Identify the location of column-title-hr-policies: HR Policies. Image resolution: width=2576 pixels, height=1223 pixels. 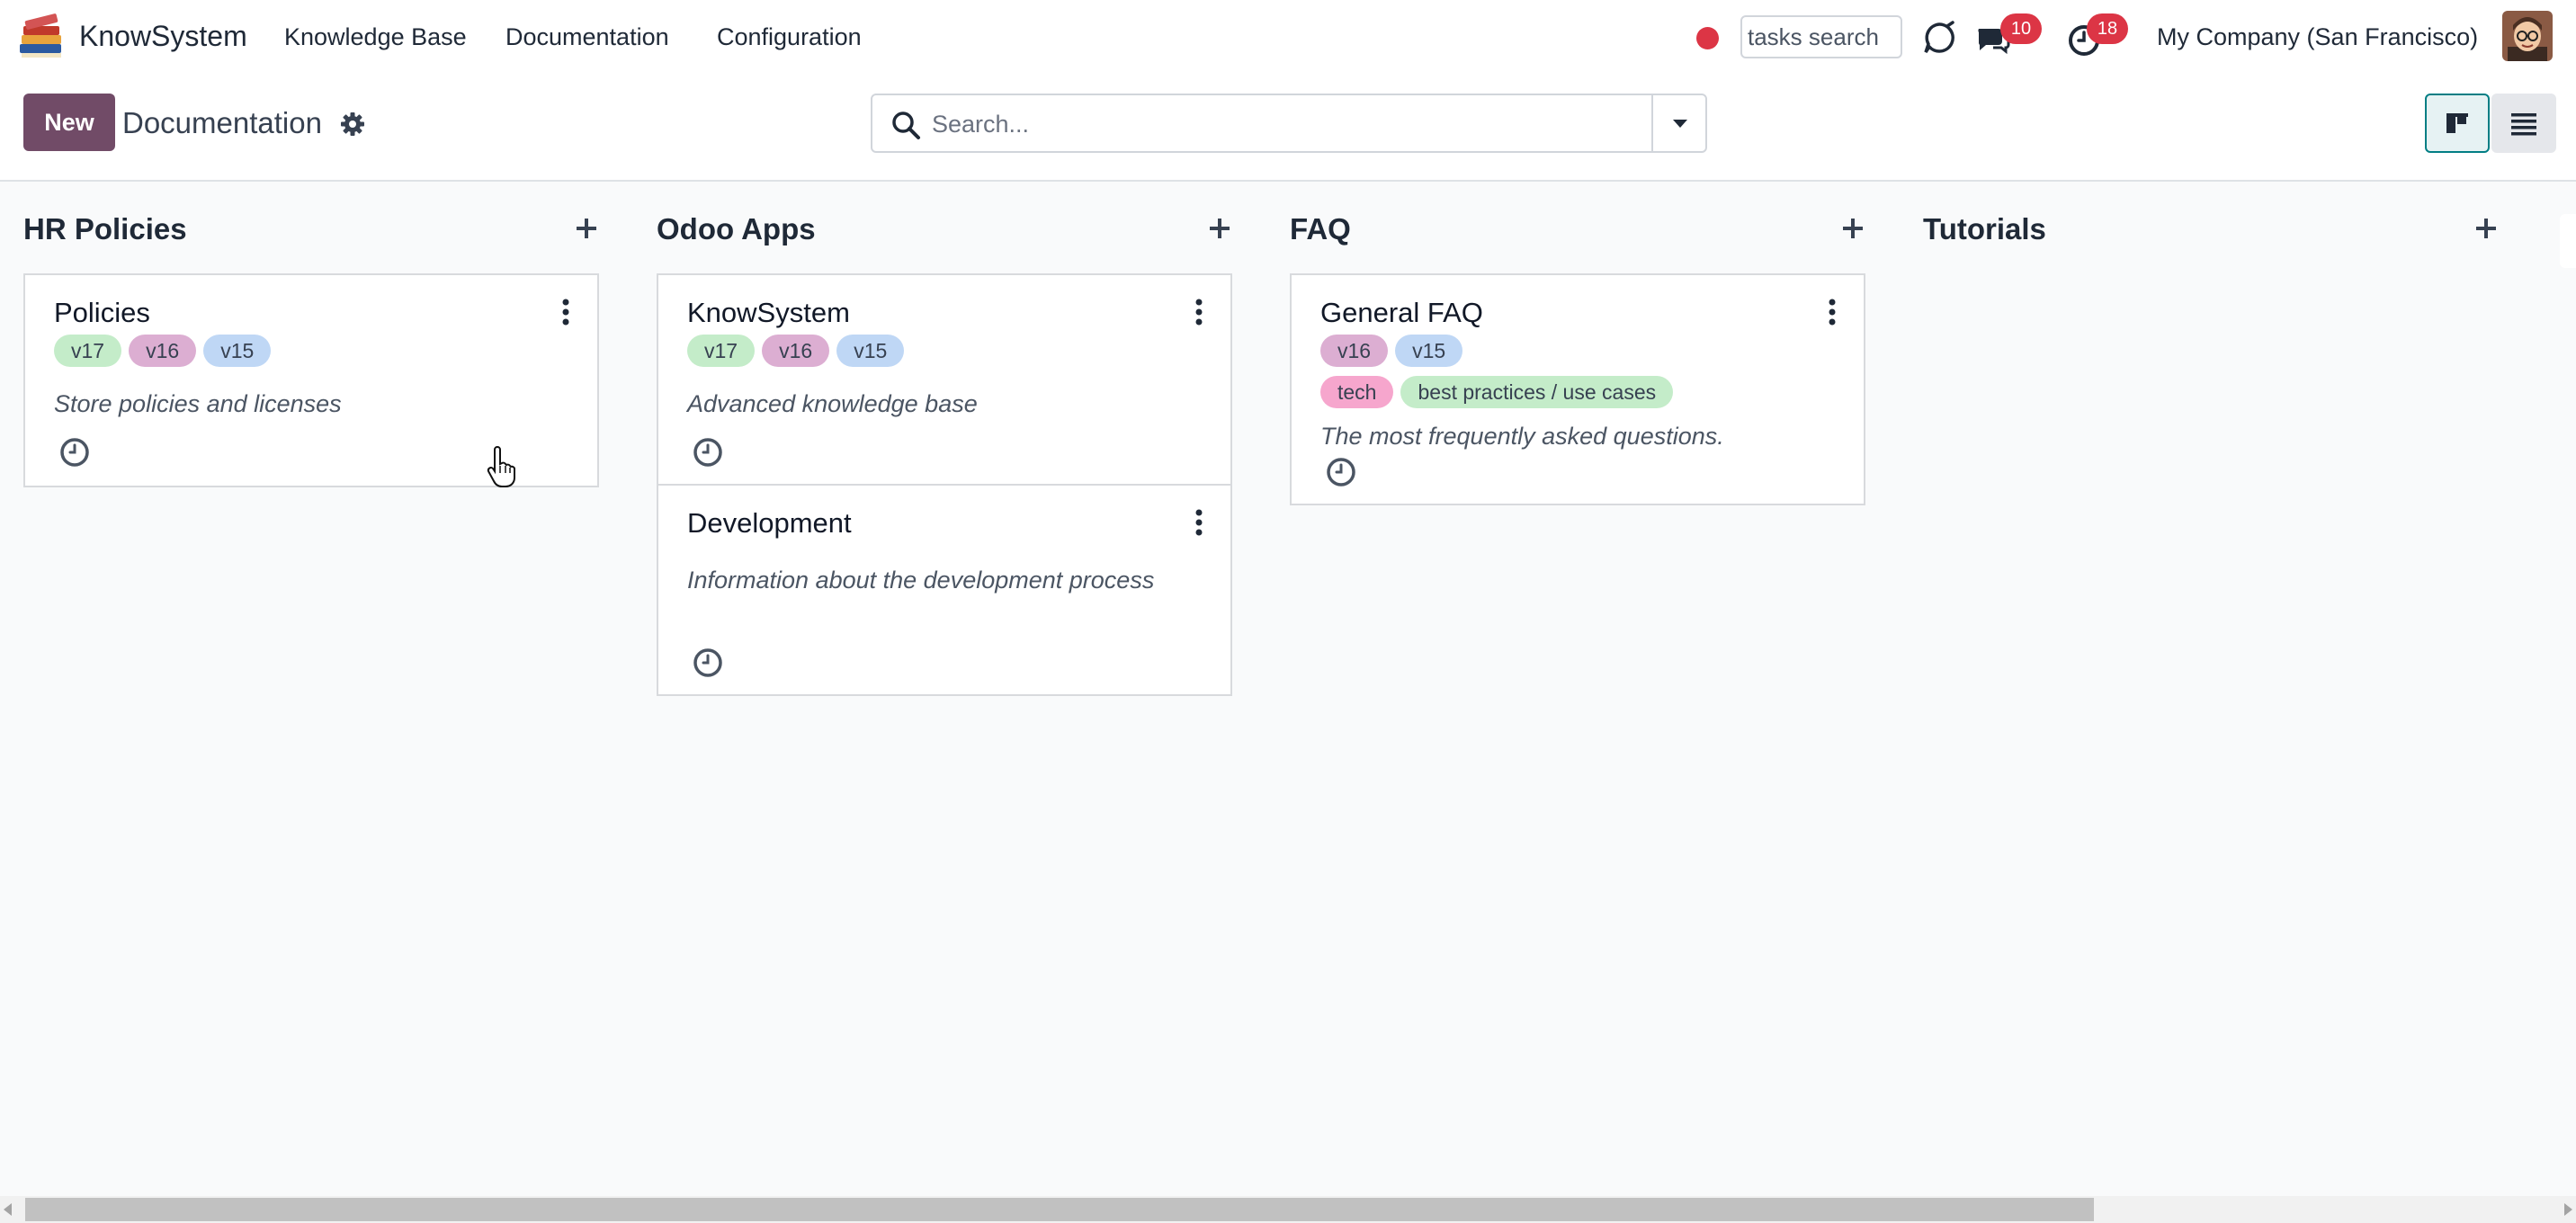
(105, 229).